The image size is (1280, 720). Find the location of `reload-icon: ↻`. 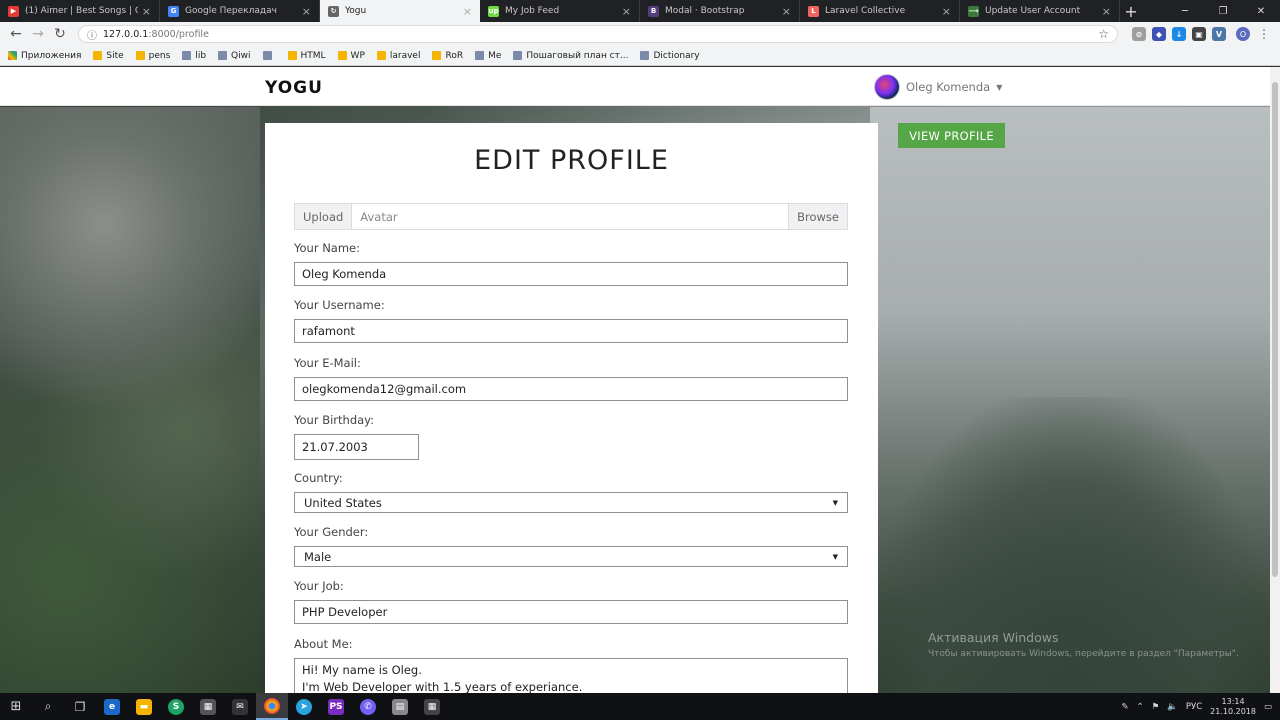

reload-icon: ↻ is located at coordinates (60, 34).